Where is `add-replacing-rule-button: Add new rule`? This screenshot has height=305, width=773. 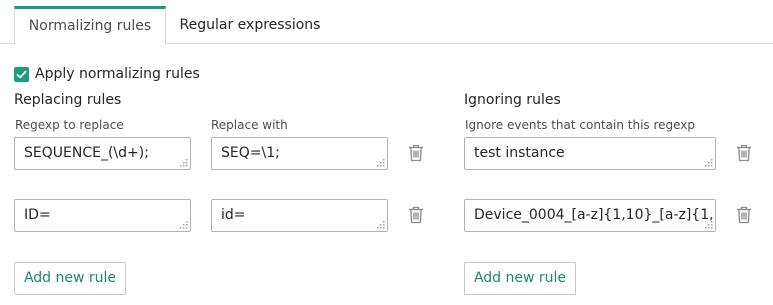
add-replacing-rule-button: Add new rule is located at coordinates (70, 278).